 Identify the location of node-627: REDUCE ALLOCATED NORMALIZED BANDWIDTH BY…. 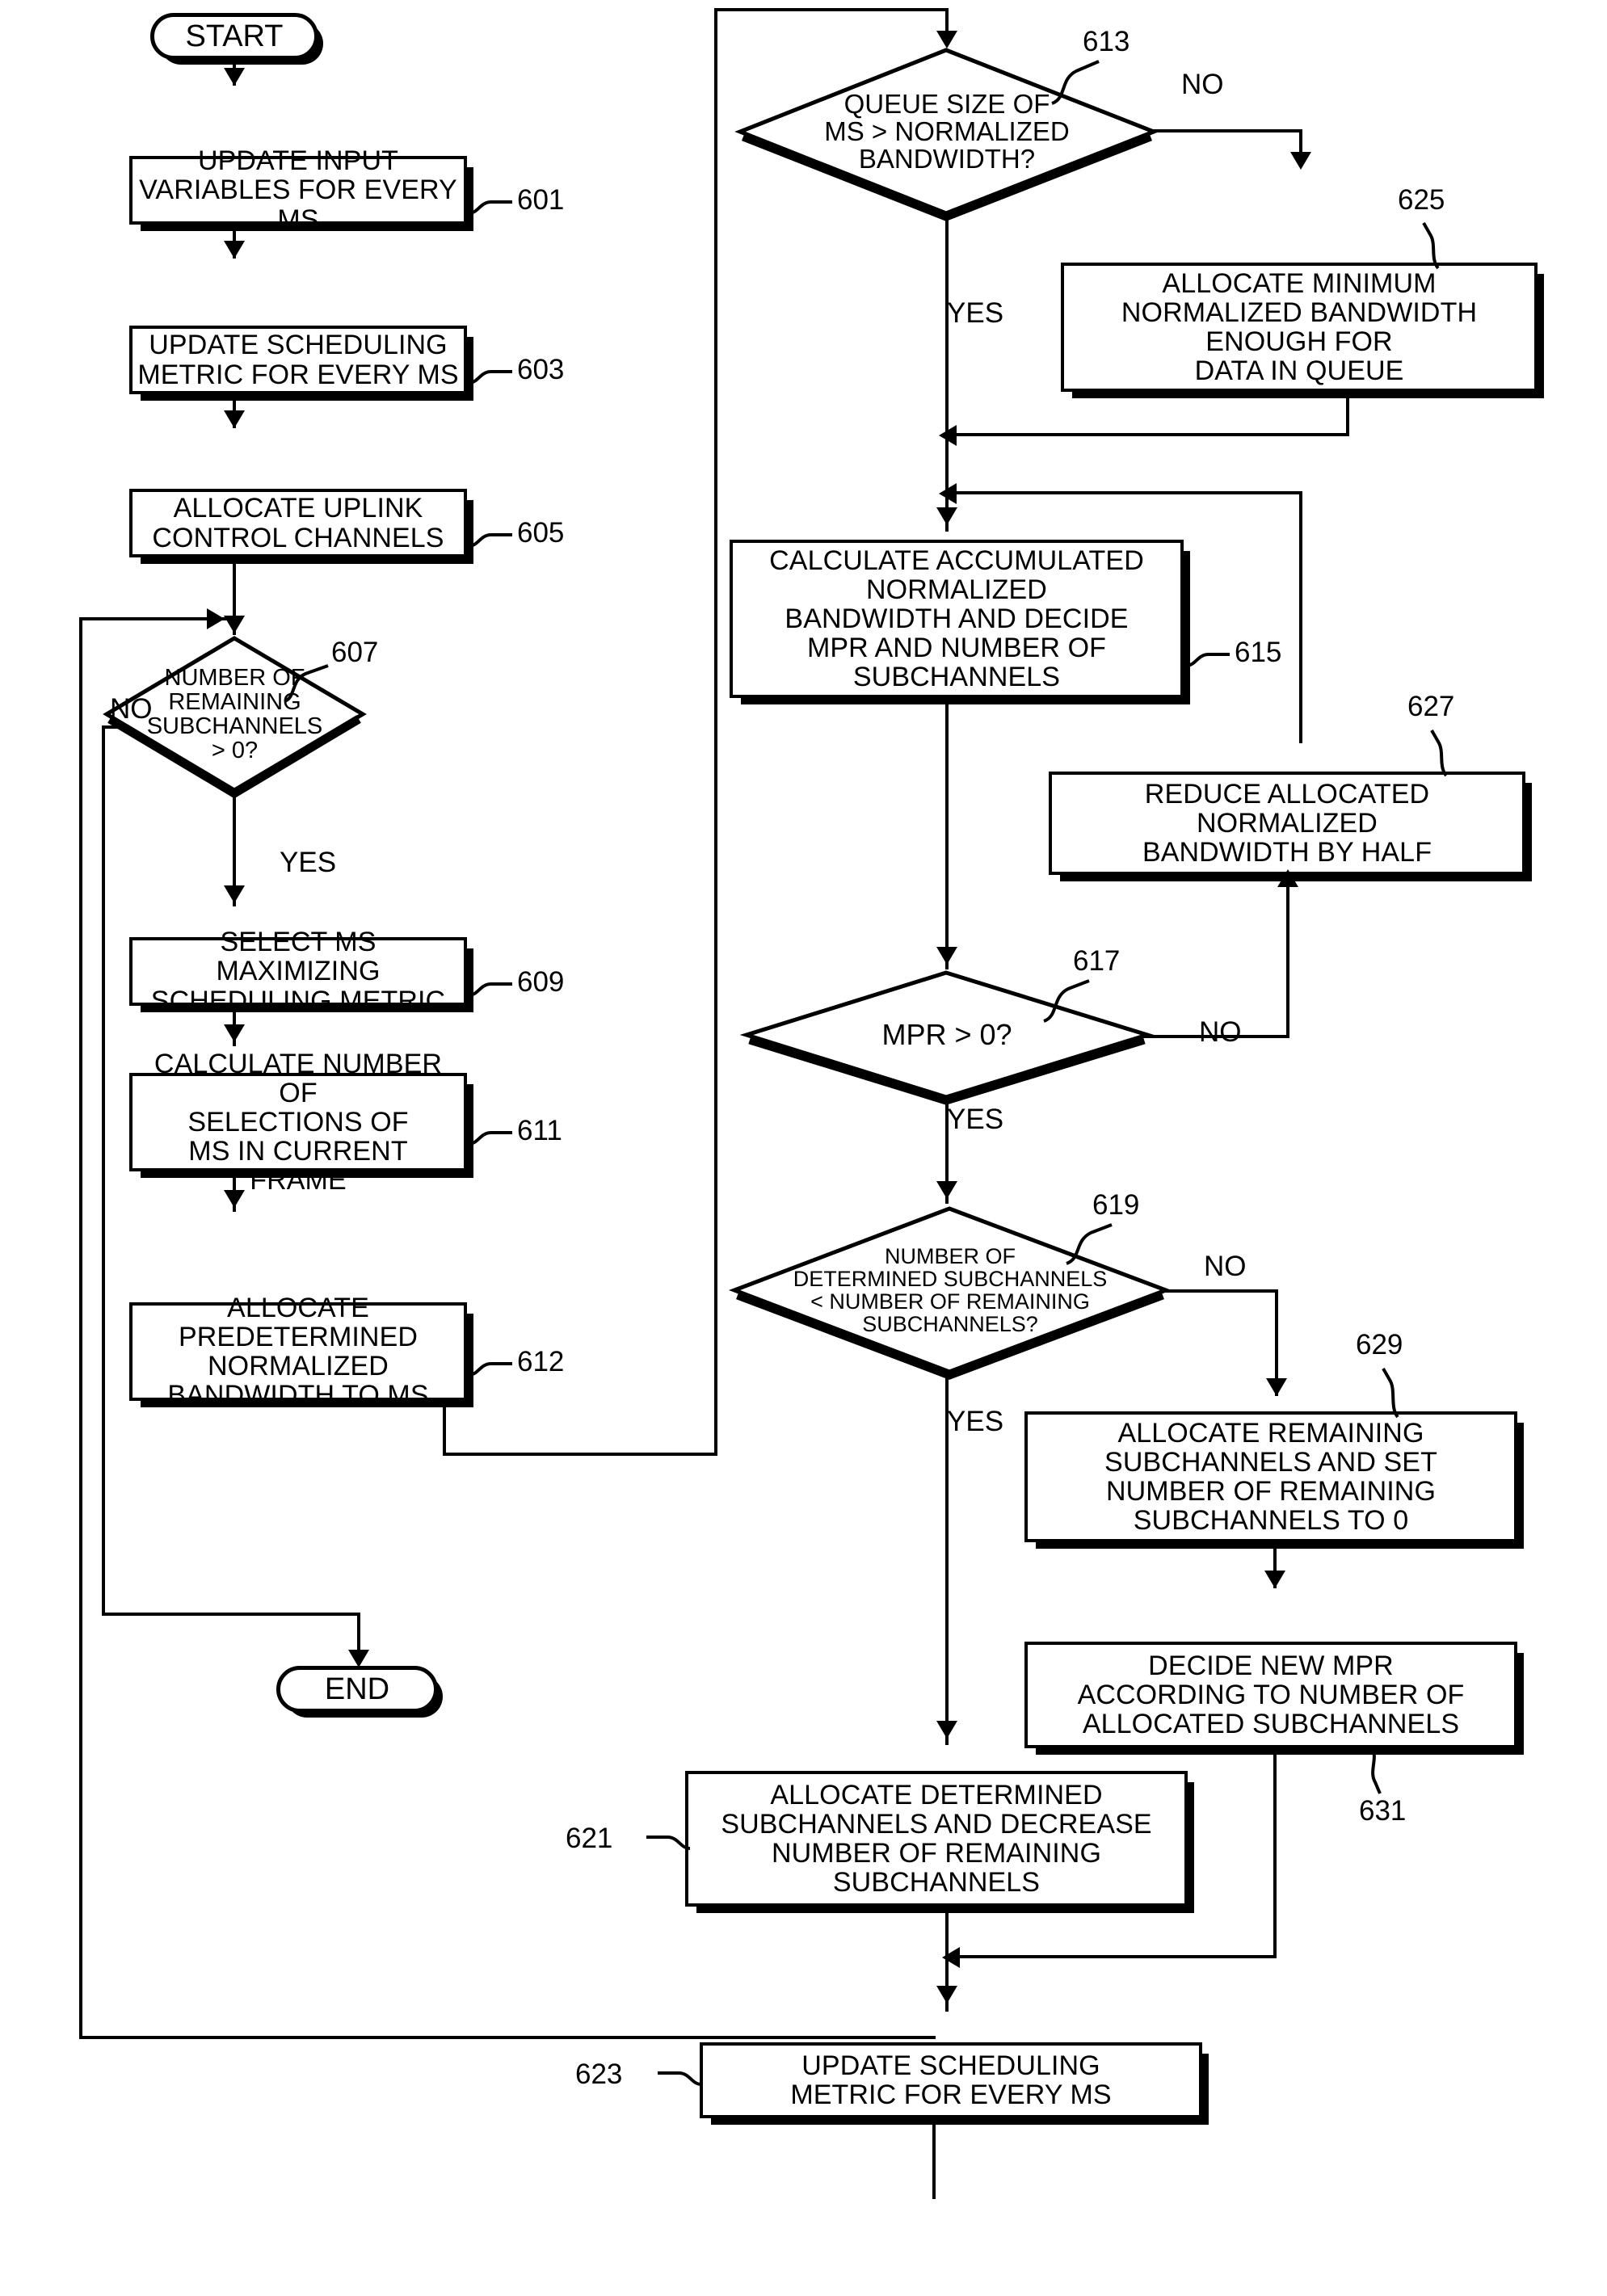
(1287, 823).